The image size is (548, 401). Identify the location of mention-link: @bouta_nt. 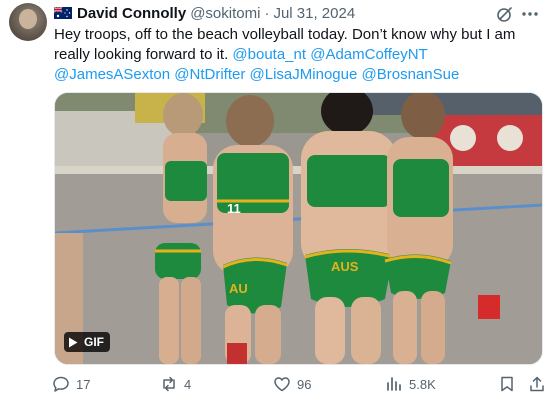
(269, 54).